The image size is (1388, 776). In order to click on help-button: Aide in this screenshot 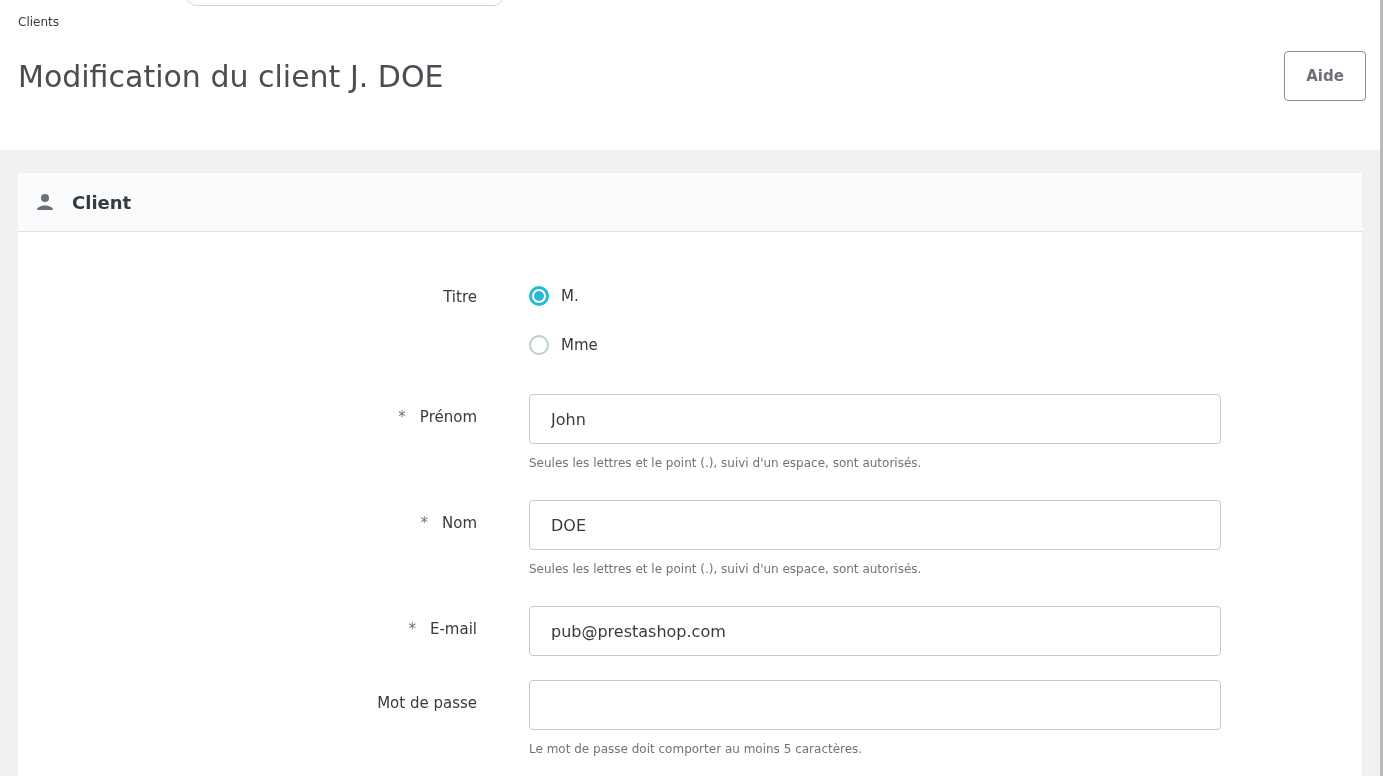, I will do `click(1325, 76)`.